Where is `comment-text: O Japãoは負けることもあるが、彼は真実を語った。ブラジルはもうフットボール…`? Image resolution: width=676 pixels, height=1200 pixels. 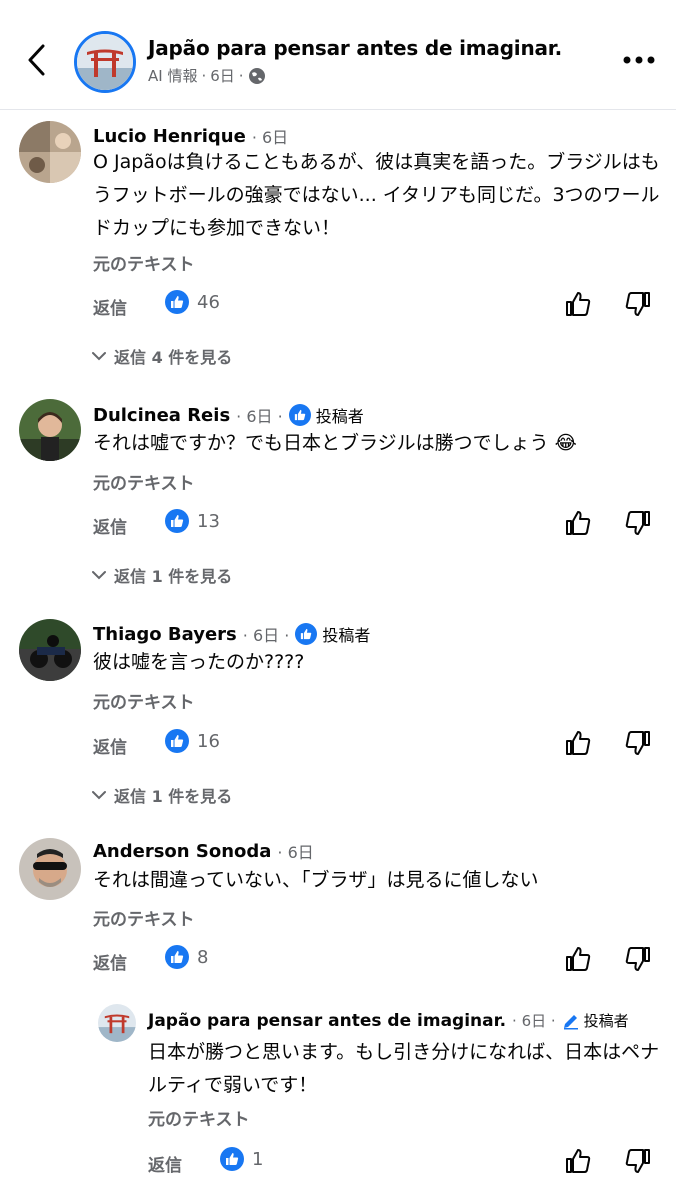
comment-text: O Japãoは負けることもあるが、彼は真実を語った。ブラジルはもうフットボール… is located at coordinates (376, 195).